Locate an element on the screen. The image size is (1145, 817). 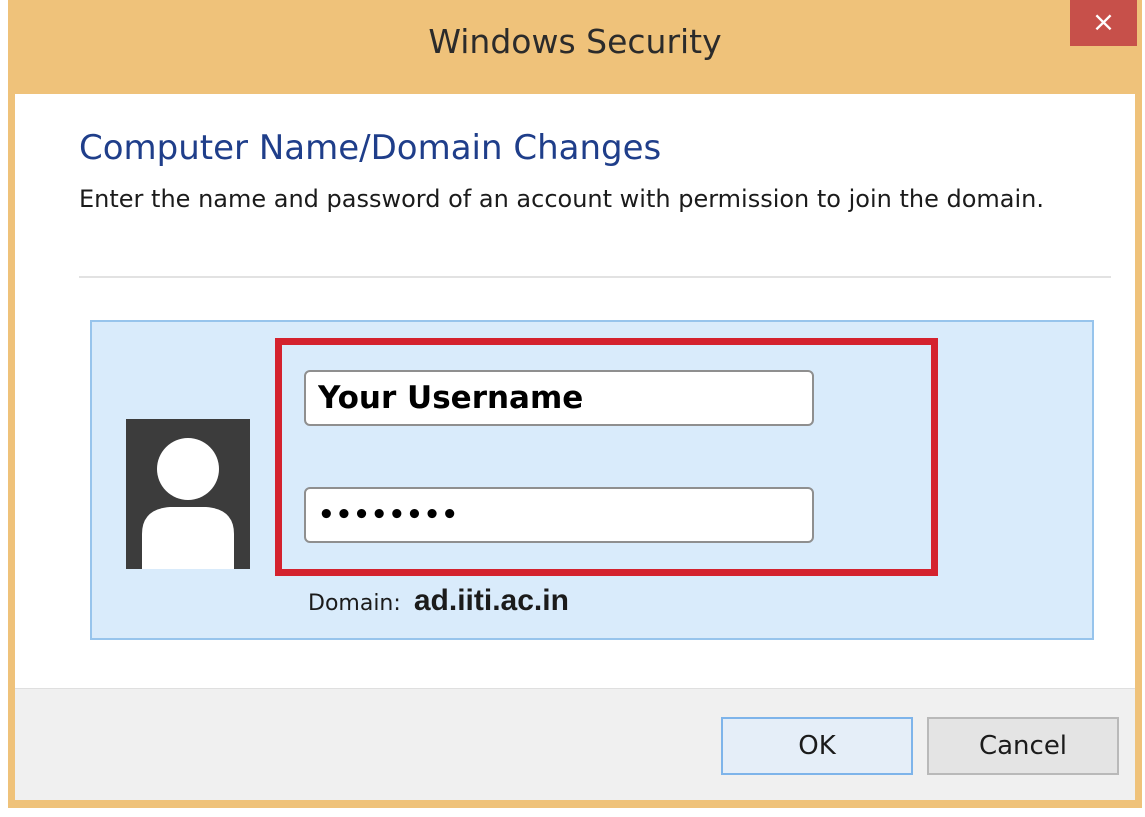
domain-row: Domain: ad.iiti.ac.in is located at coordinates (438, 601).